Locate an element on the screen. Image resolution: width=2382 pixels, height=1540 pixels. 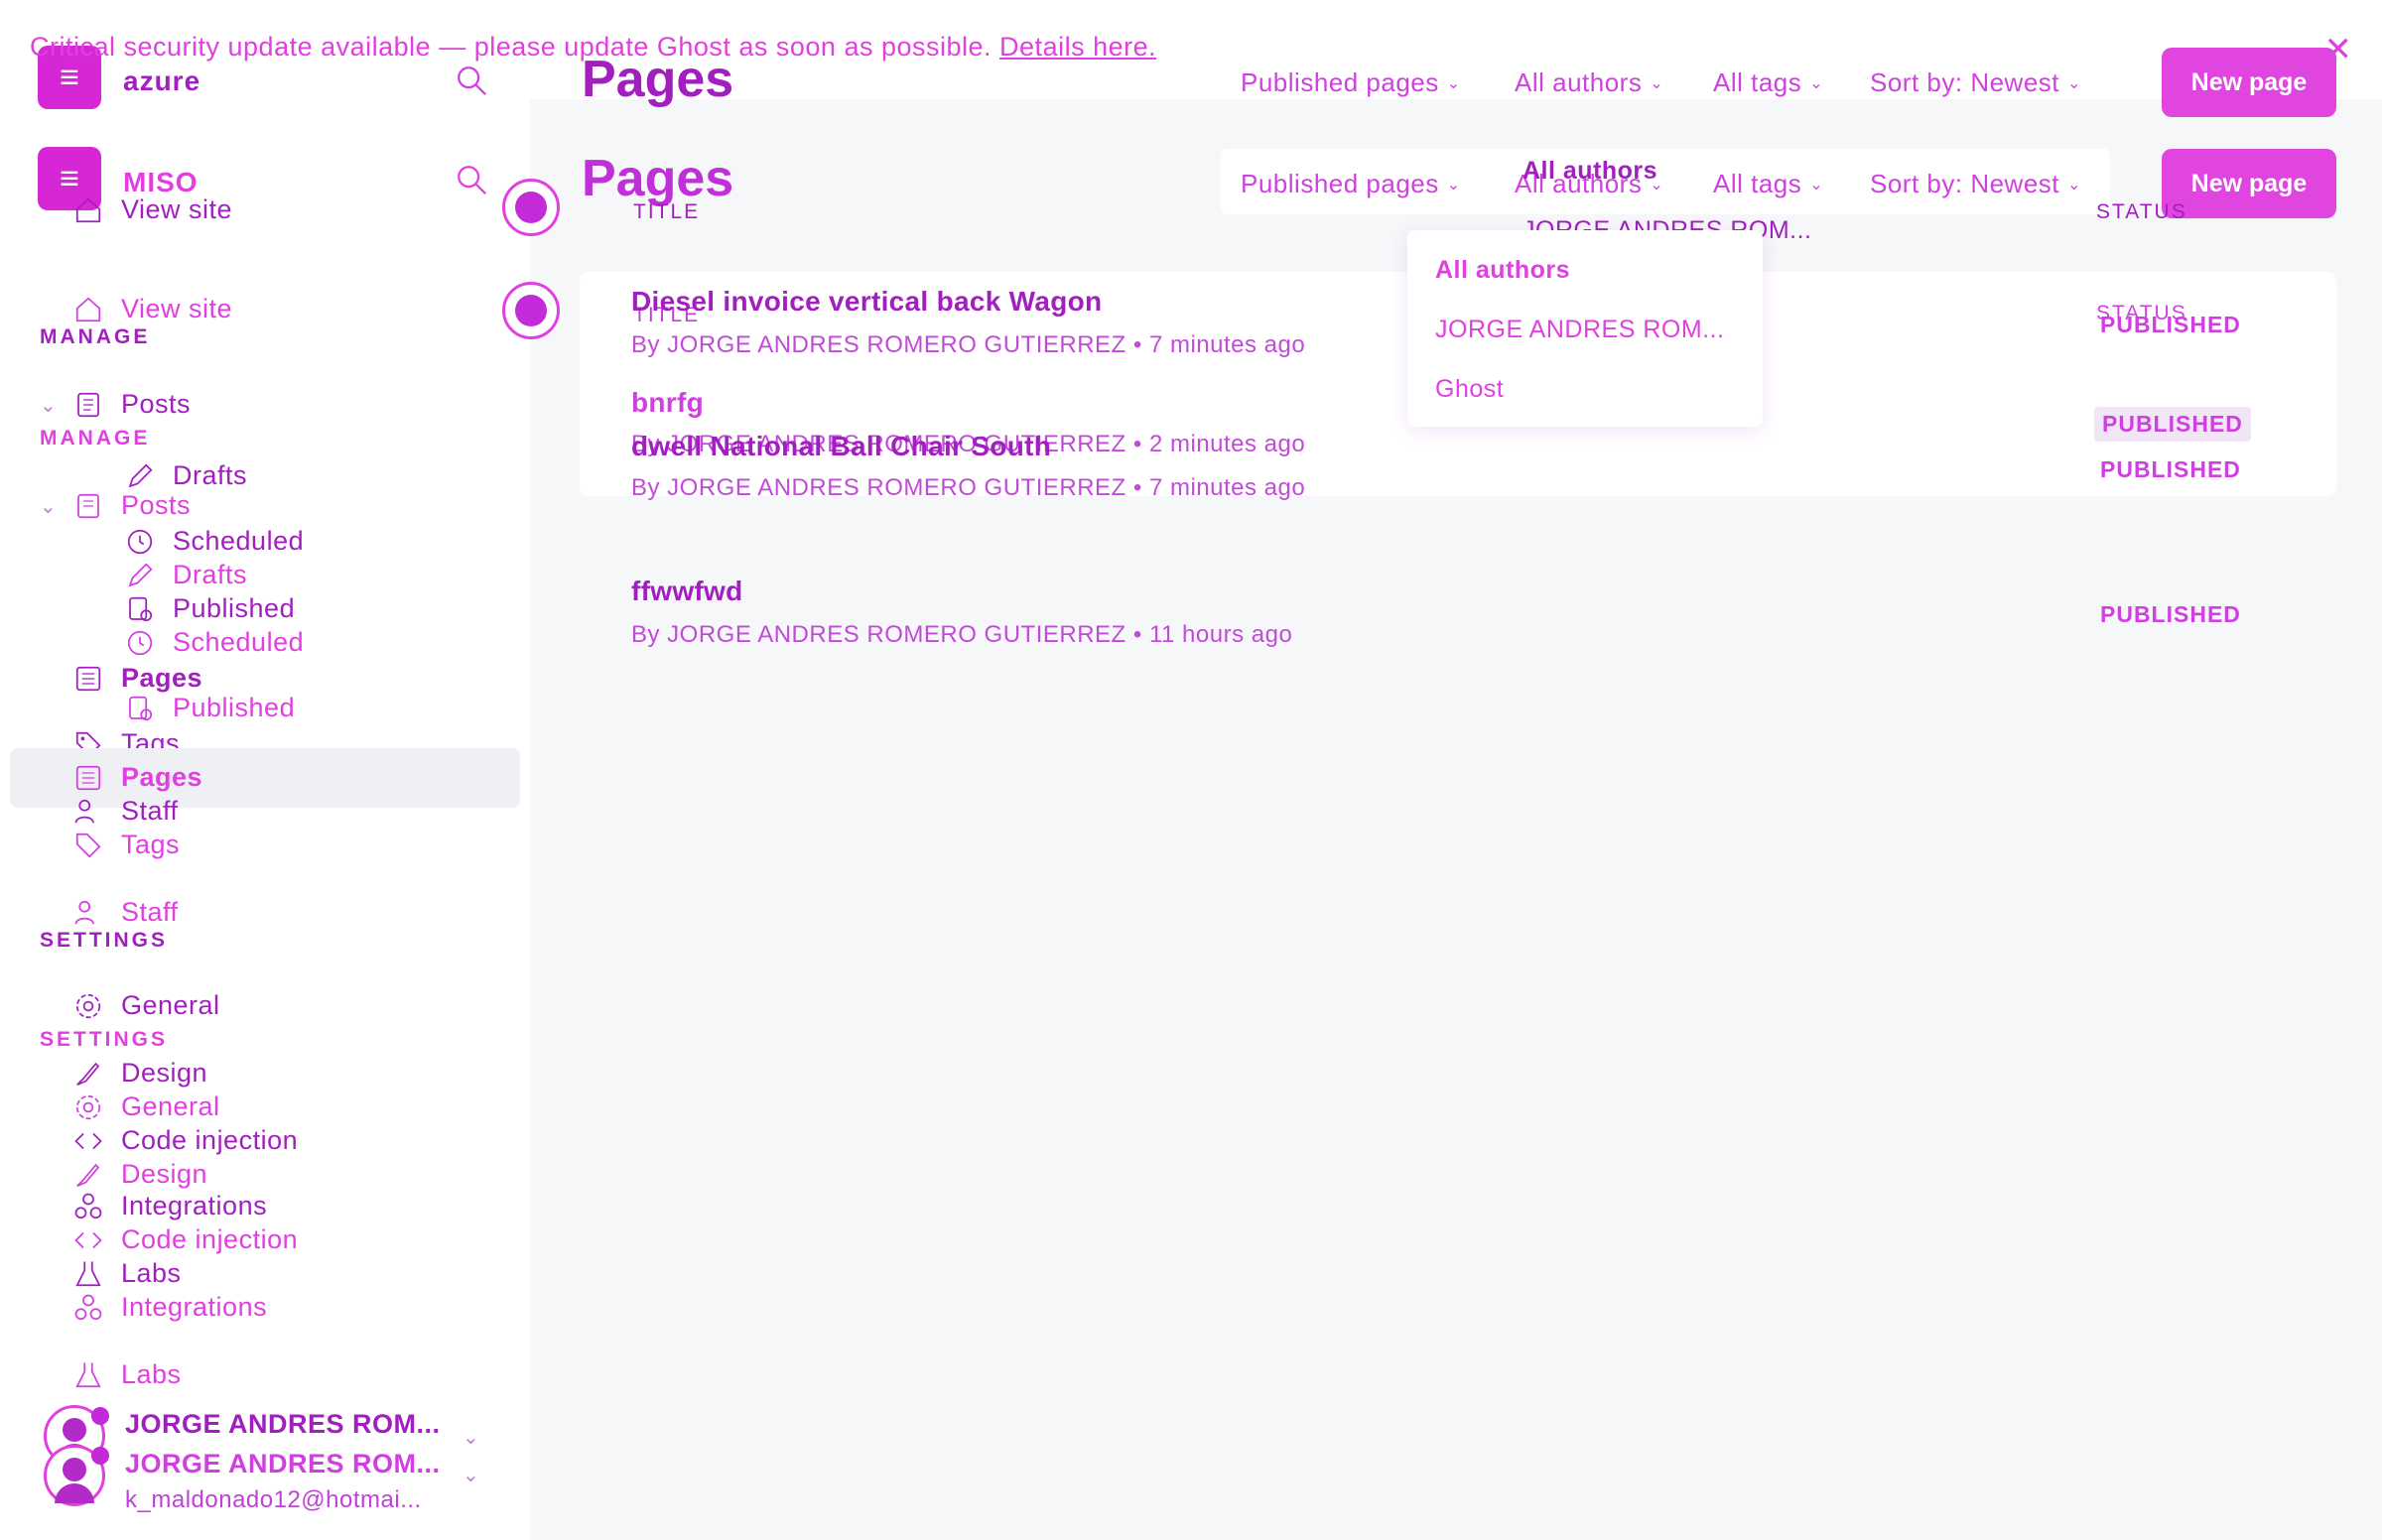
home-icon is located at coordinates (88, 309).